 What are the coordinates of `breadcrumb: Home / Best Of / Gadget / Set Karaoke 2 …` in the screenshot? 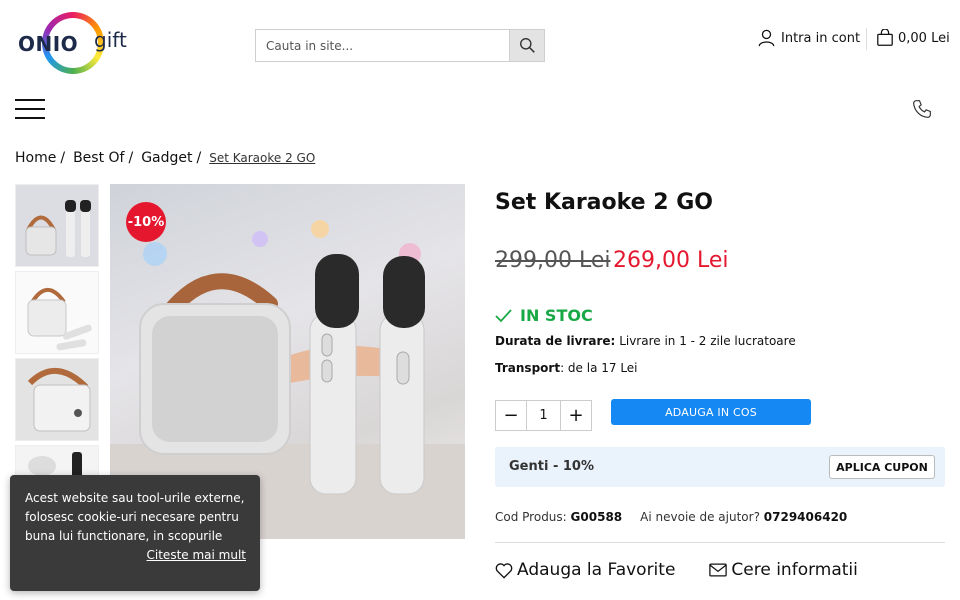 It's located at (167, 158).